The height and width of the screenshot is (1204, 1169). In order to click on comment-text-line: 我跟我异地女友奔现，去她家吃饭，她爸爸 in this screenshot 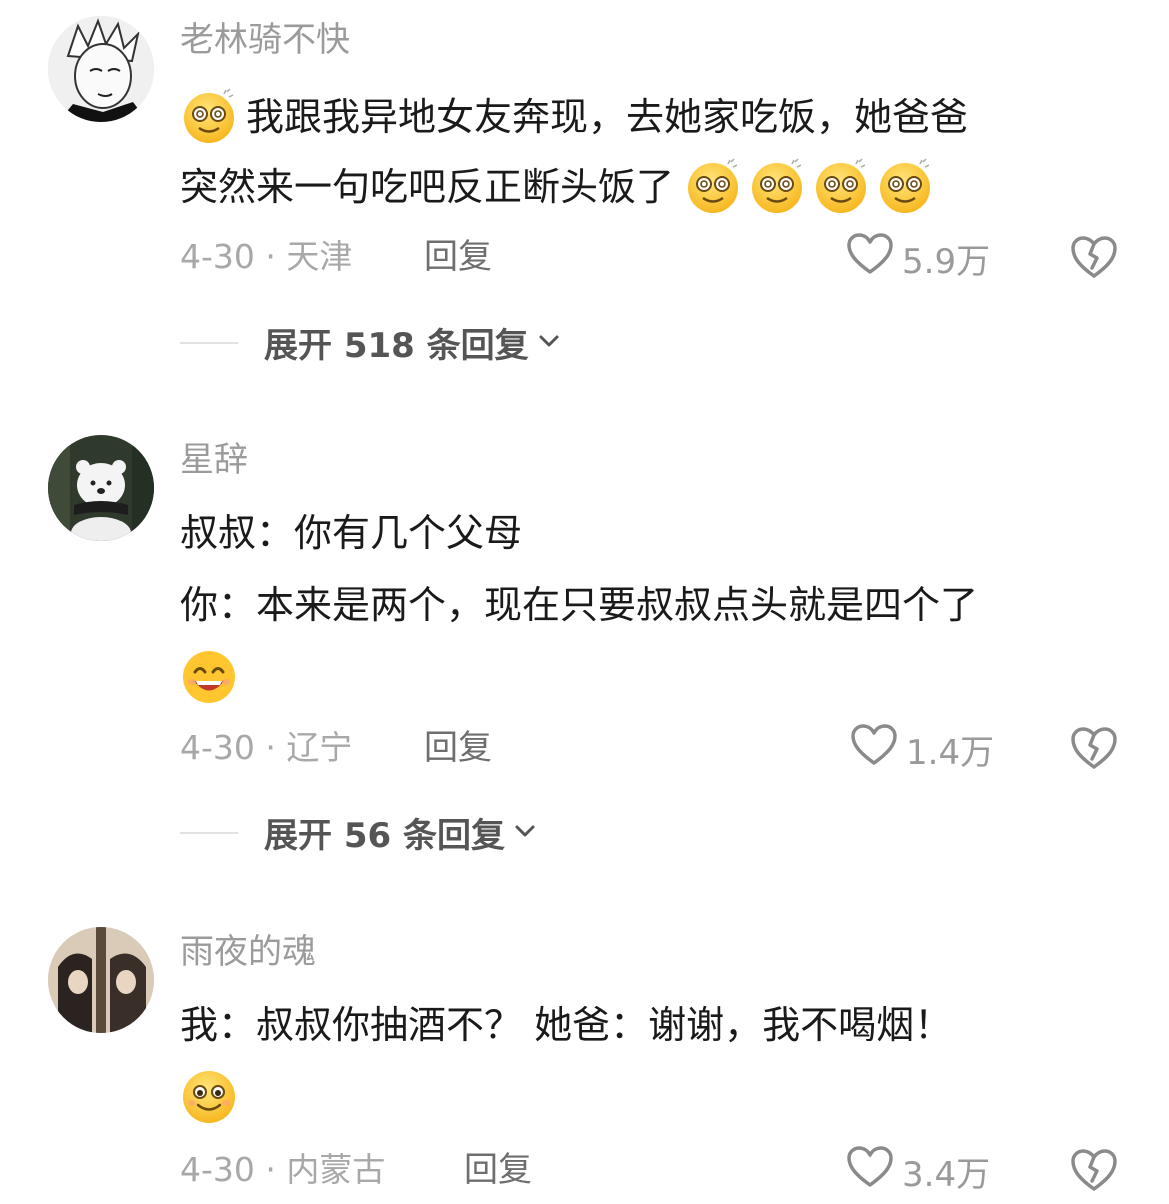, I will do `click(574, 117)`.